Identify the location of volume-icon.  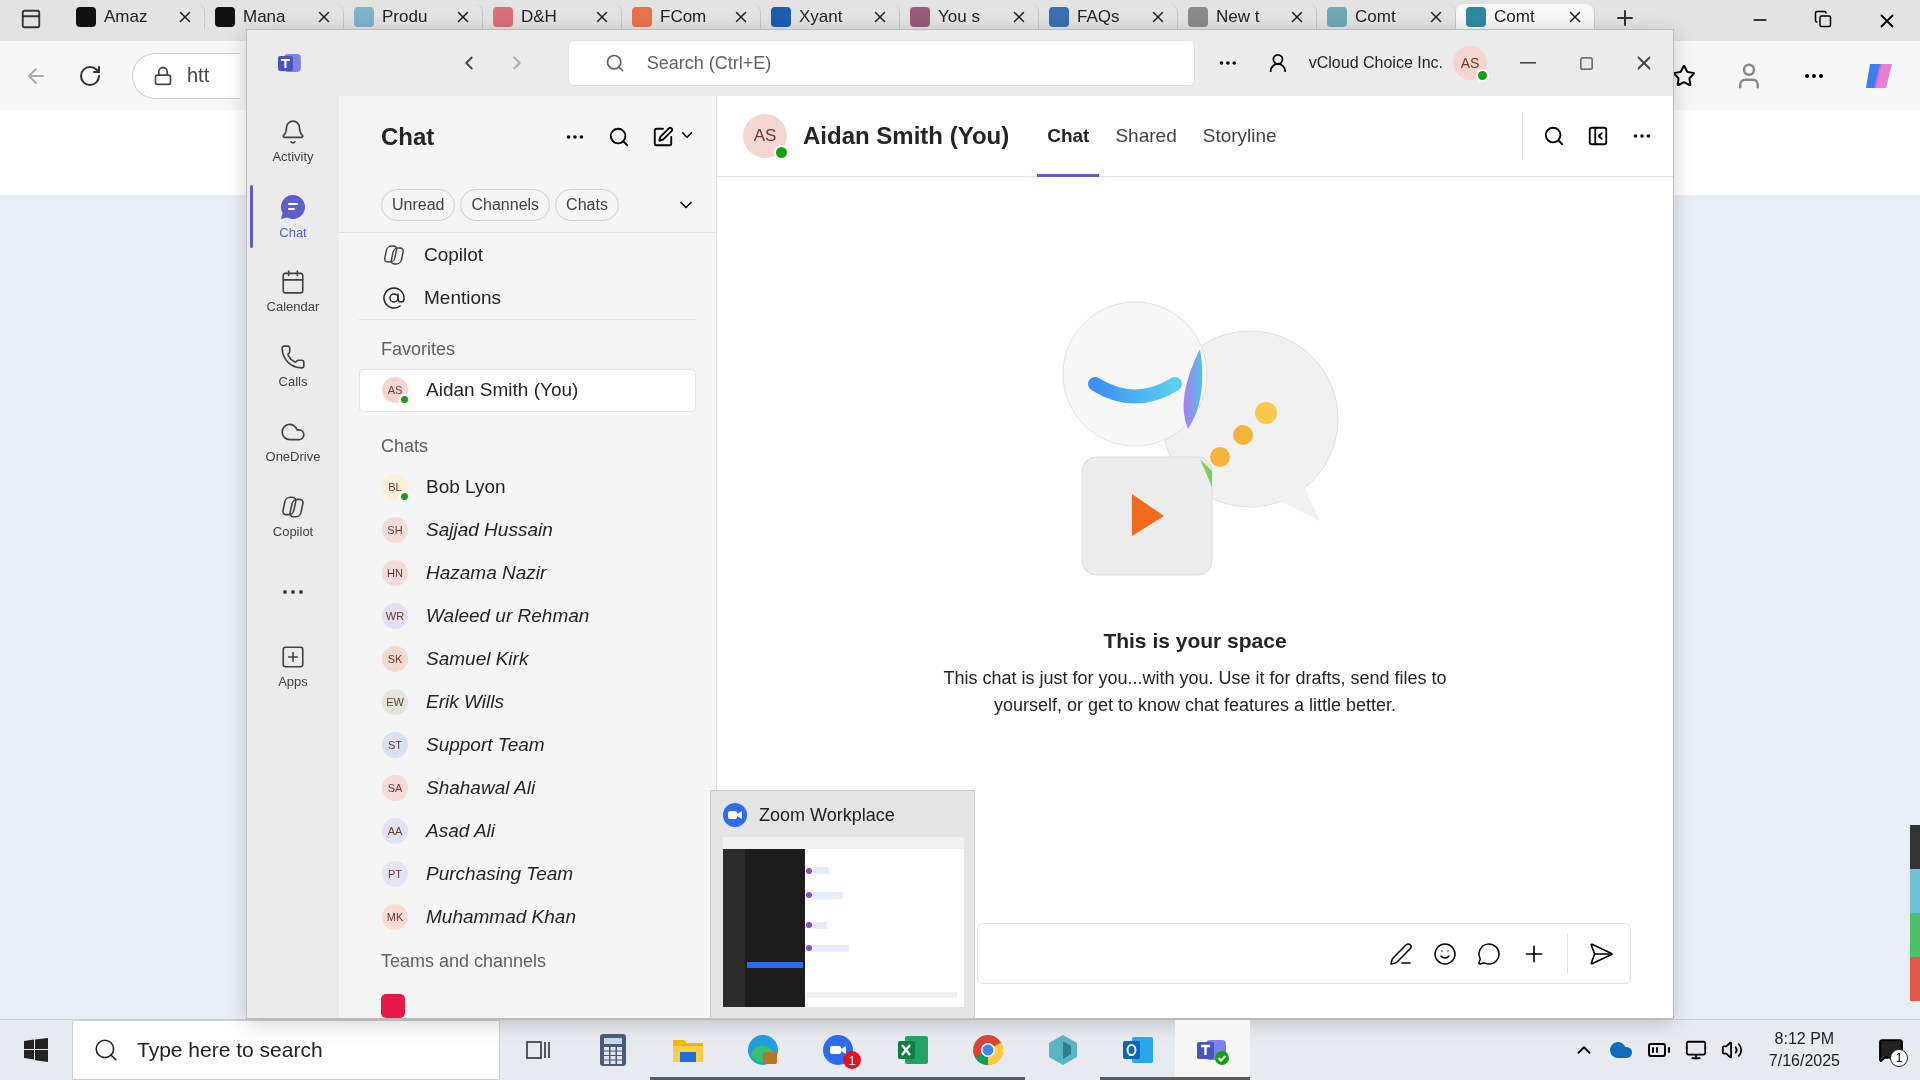
(1731, 1050).